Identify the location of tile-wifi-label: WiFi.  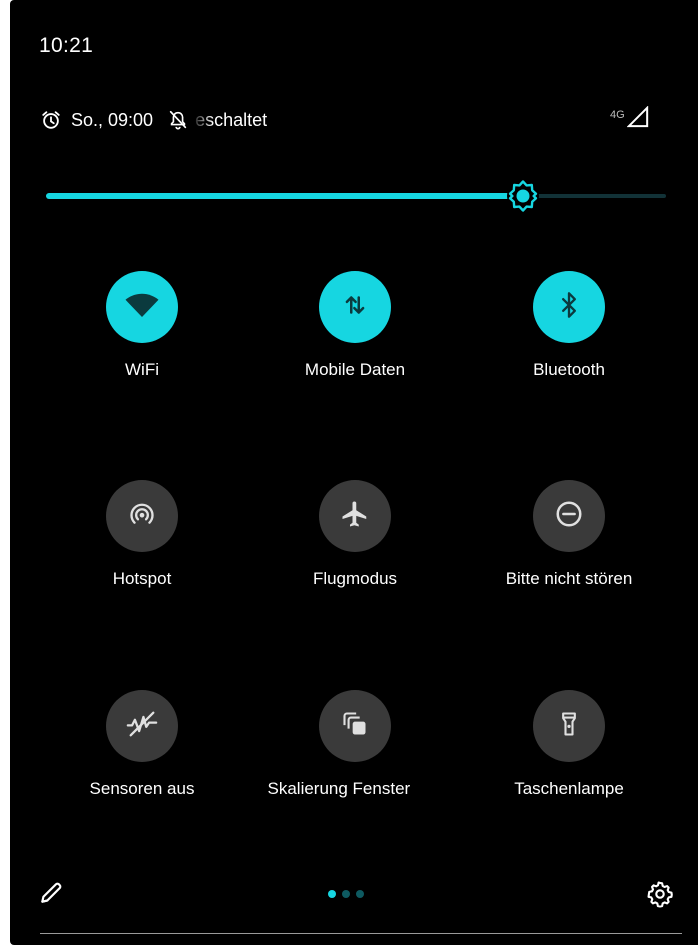
(142, 369).